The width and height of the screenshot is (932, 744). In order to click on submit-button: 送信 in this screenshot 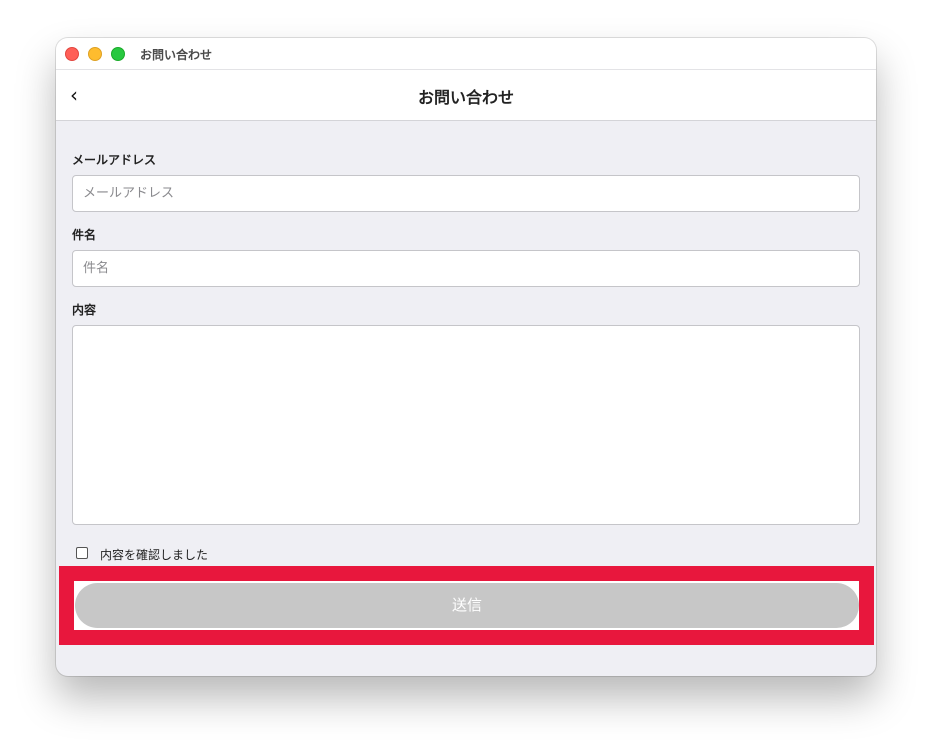, I will do `click(467, 605)`.